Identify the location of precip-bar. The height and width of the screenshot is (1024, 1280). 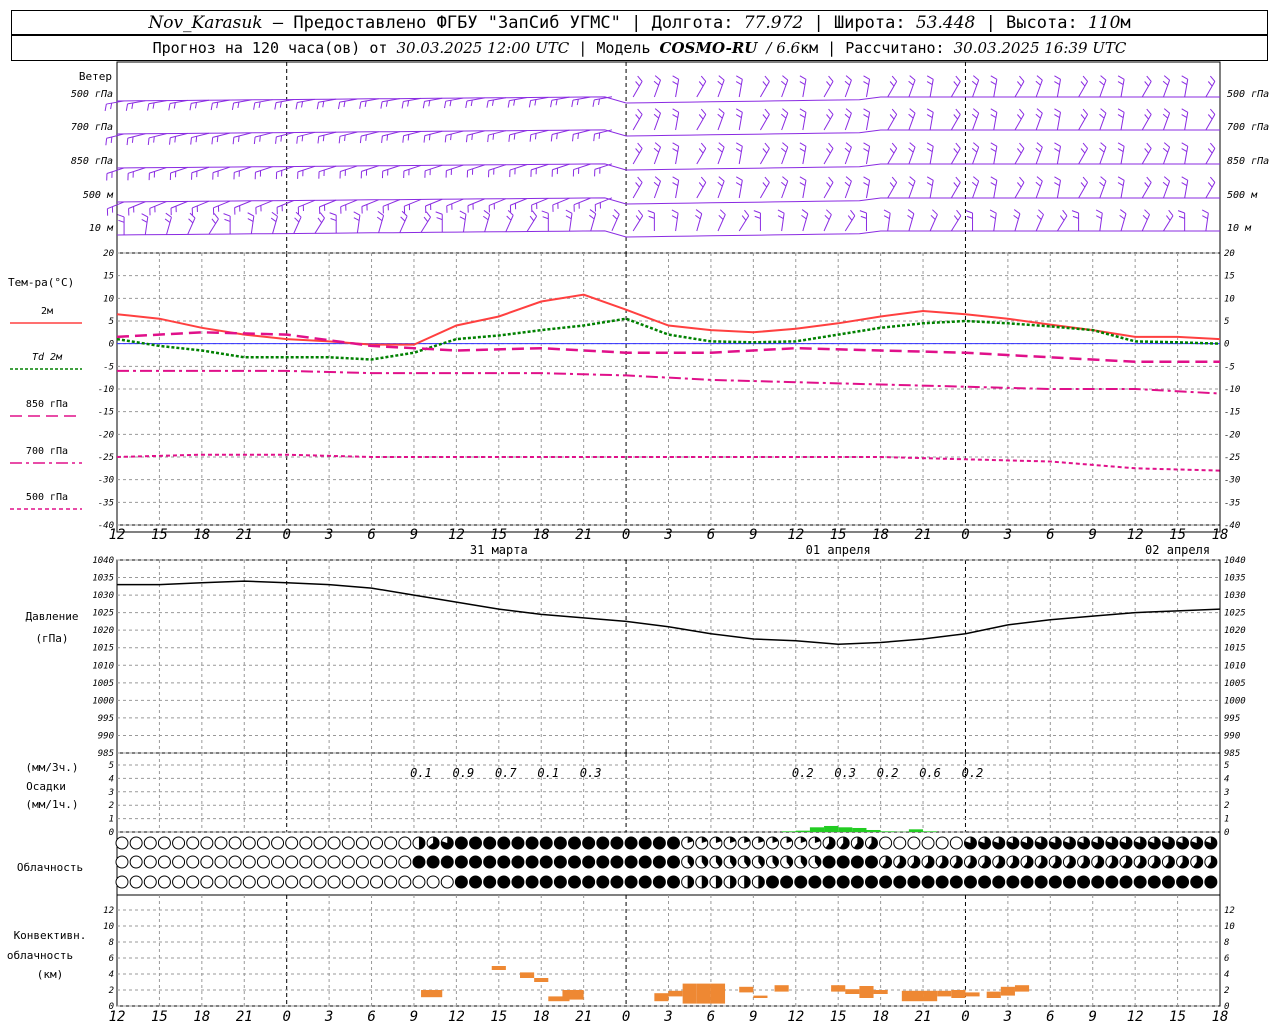
(788, 831).